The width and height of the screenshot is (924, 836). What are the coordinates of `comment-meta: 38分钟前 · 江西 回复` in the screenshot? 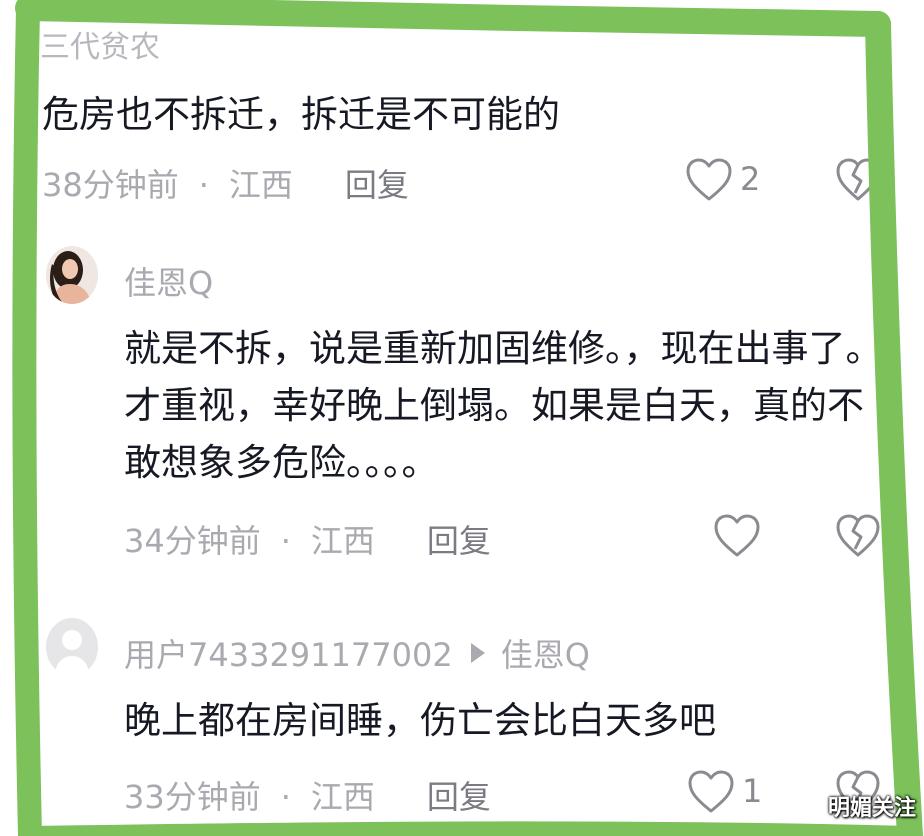 It's located at (225, 183).